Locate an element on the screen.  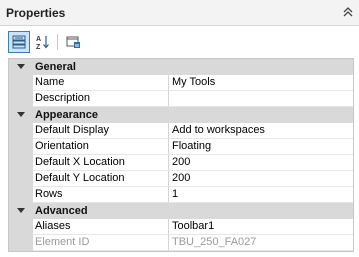
property-row-default-x-location: Default X Location 200 is located at coordinates (181, 163).